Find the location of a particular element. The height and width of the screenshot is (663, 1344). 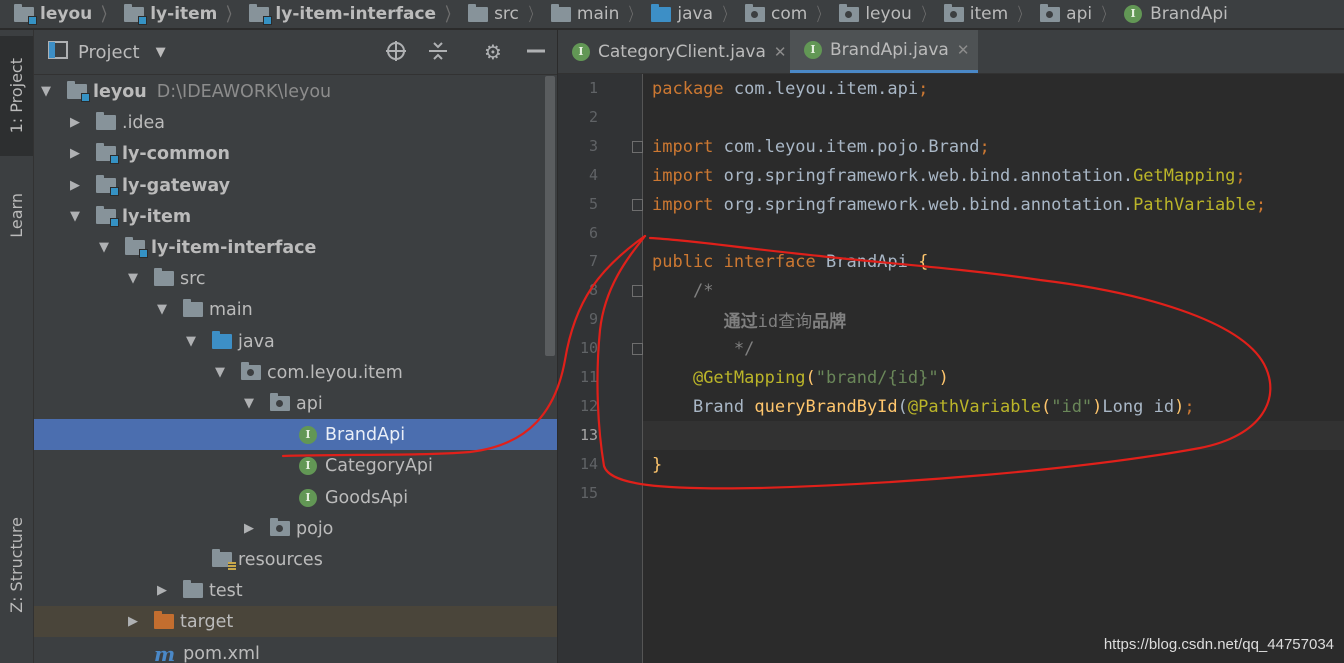

line-number: 4 is located at coordinates (593, 175).